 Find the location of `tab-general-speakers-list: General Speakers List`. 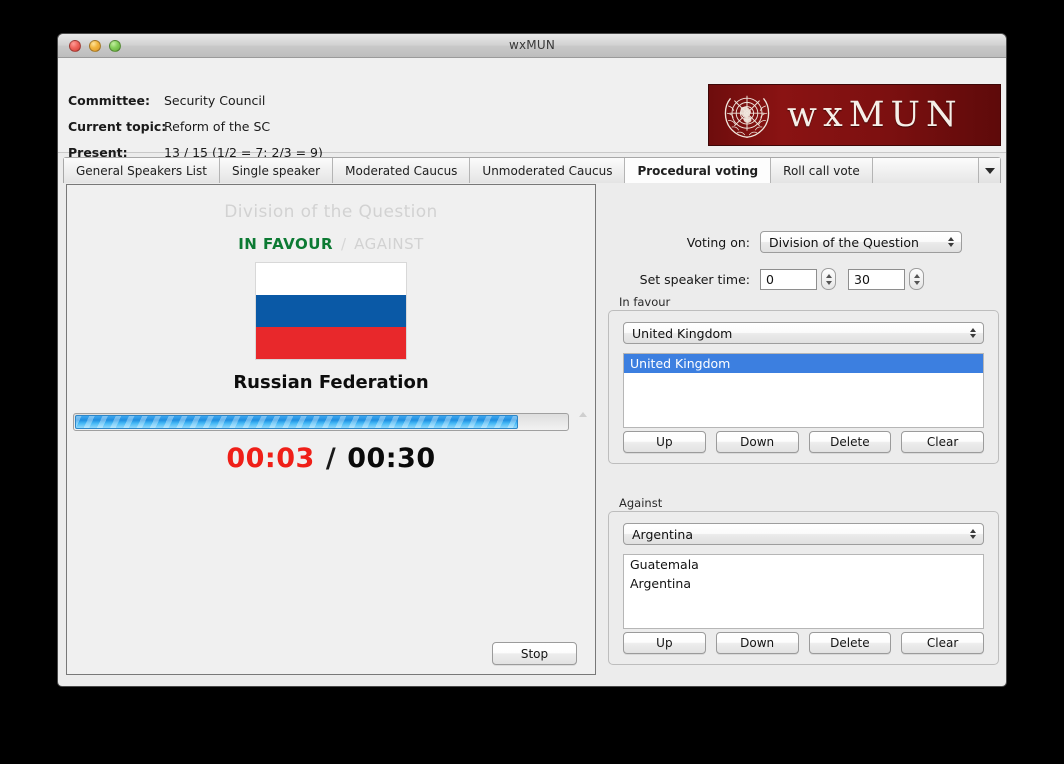

tab-general-speakers-list: General Speakers List is located at coordinates (142, 170).